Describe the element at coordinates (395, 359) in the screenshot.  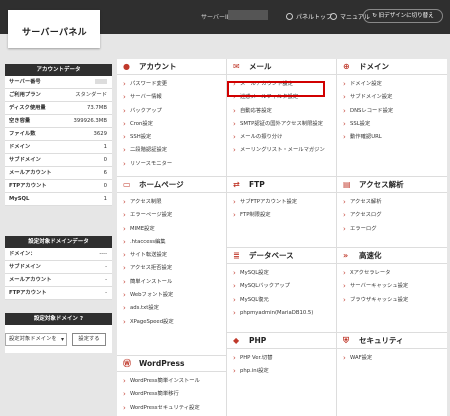
I see `menu-link-security-0: WAF設定` at that location.